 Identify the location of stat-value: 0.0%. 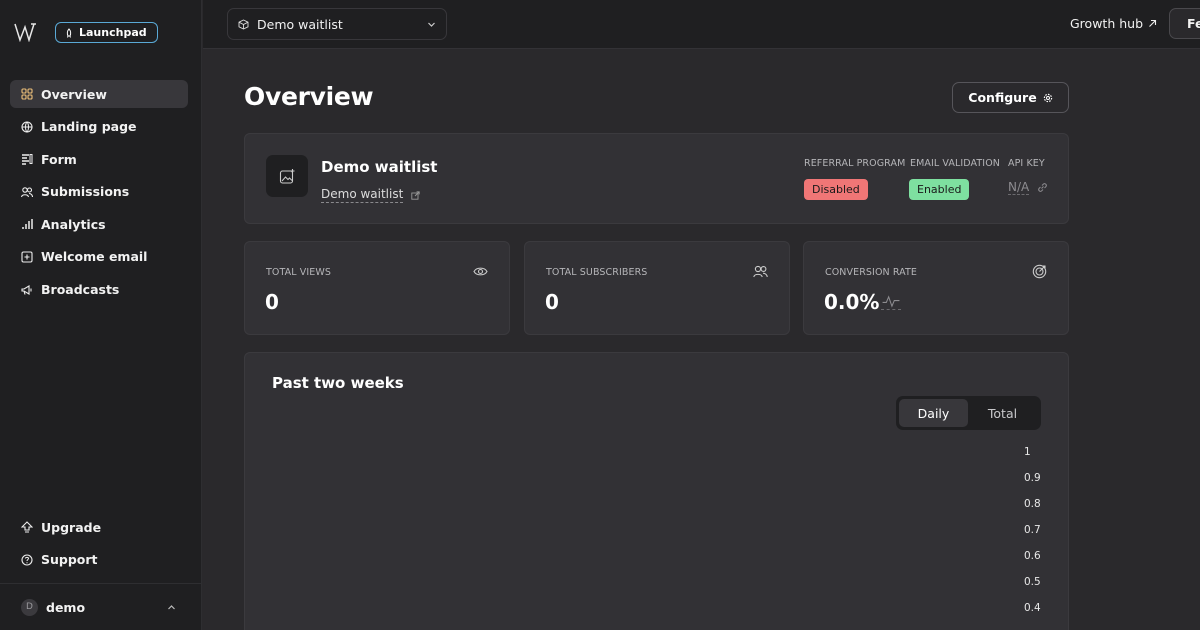
(852, 302).